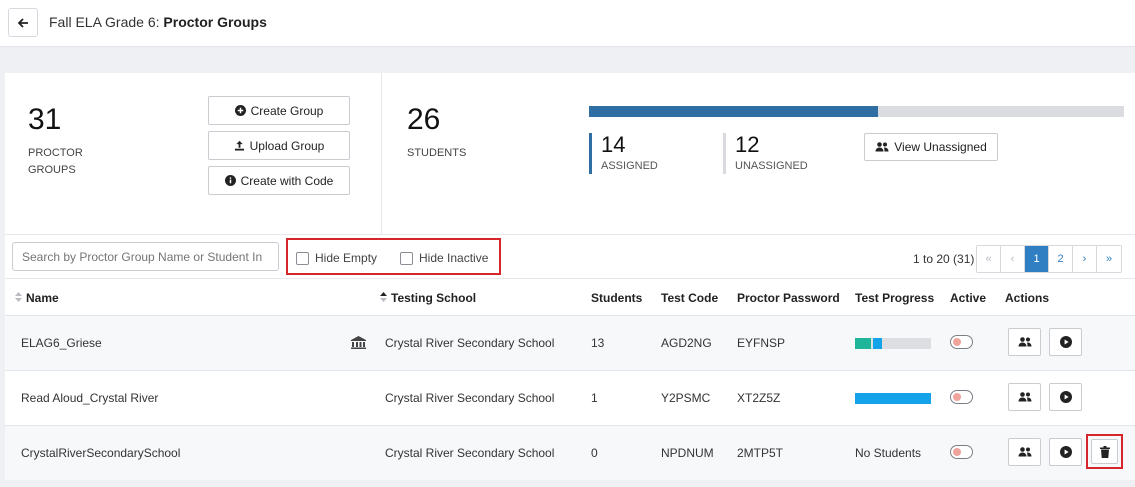 This screenshot has width=1135, height=487. Describe the element at coordinates (613, 144) in the screenshot. I see `assigned-count: 14` at that location.